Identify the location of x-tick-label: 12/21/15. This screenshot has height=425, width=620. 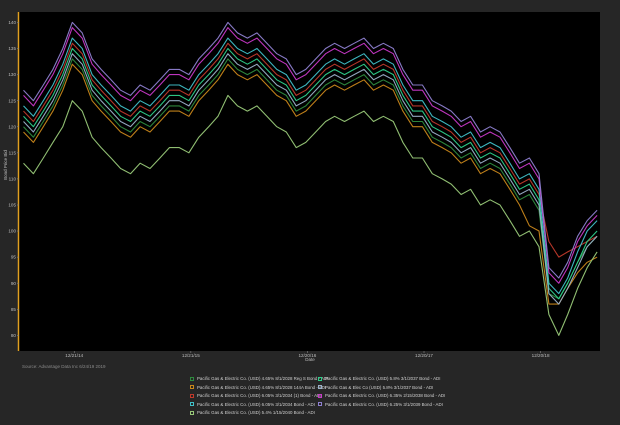
(191, 355).